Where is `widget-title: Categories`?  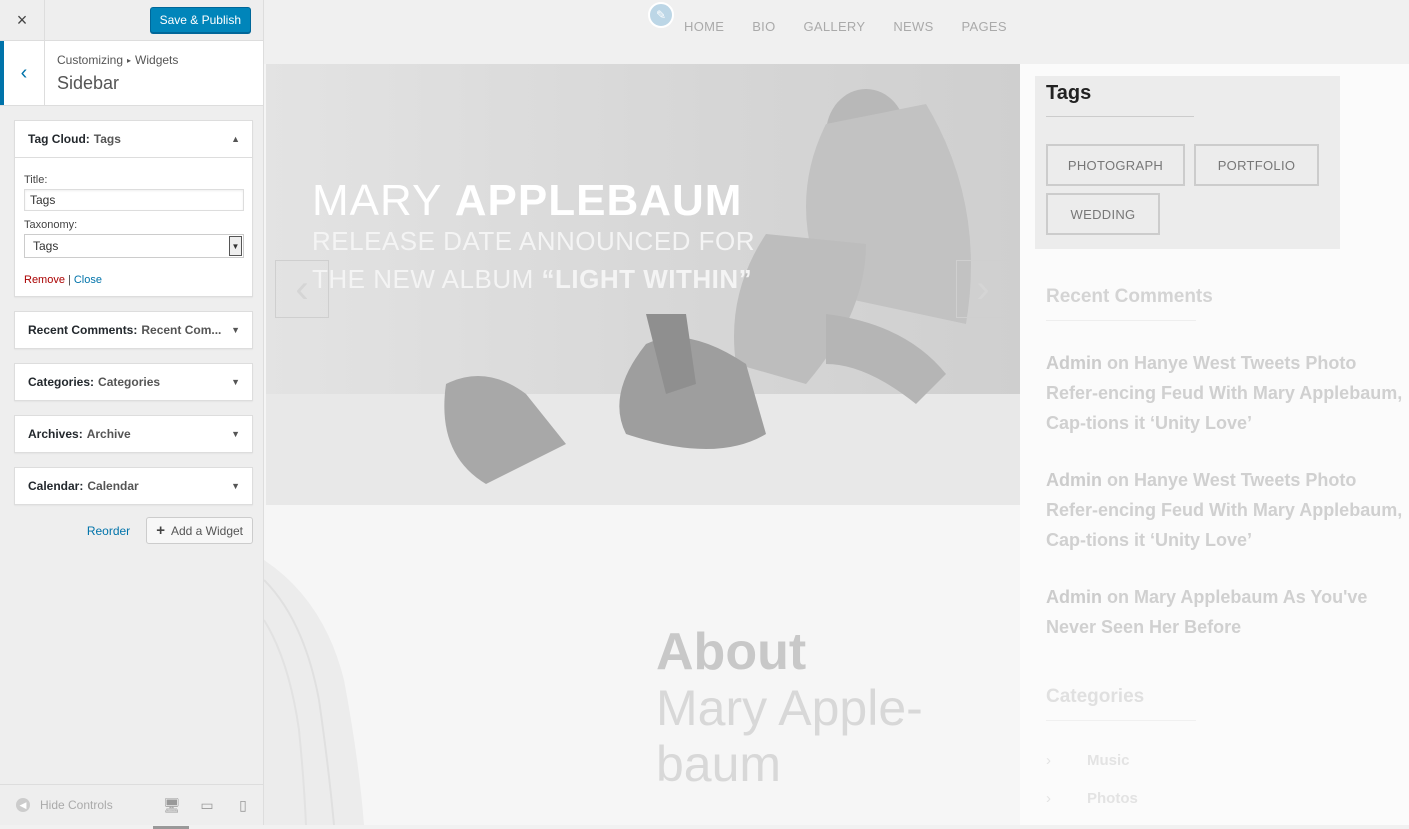
widget-title: Categories is located at coordinates (129, 382).